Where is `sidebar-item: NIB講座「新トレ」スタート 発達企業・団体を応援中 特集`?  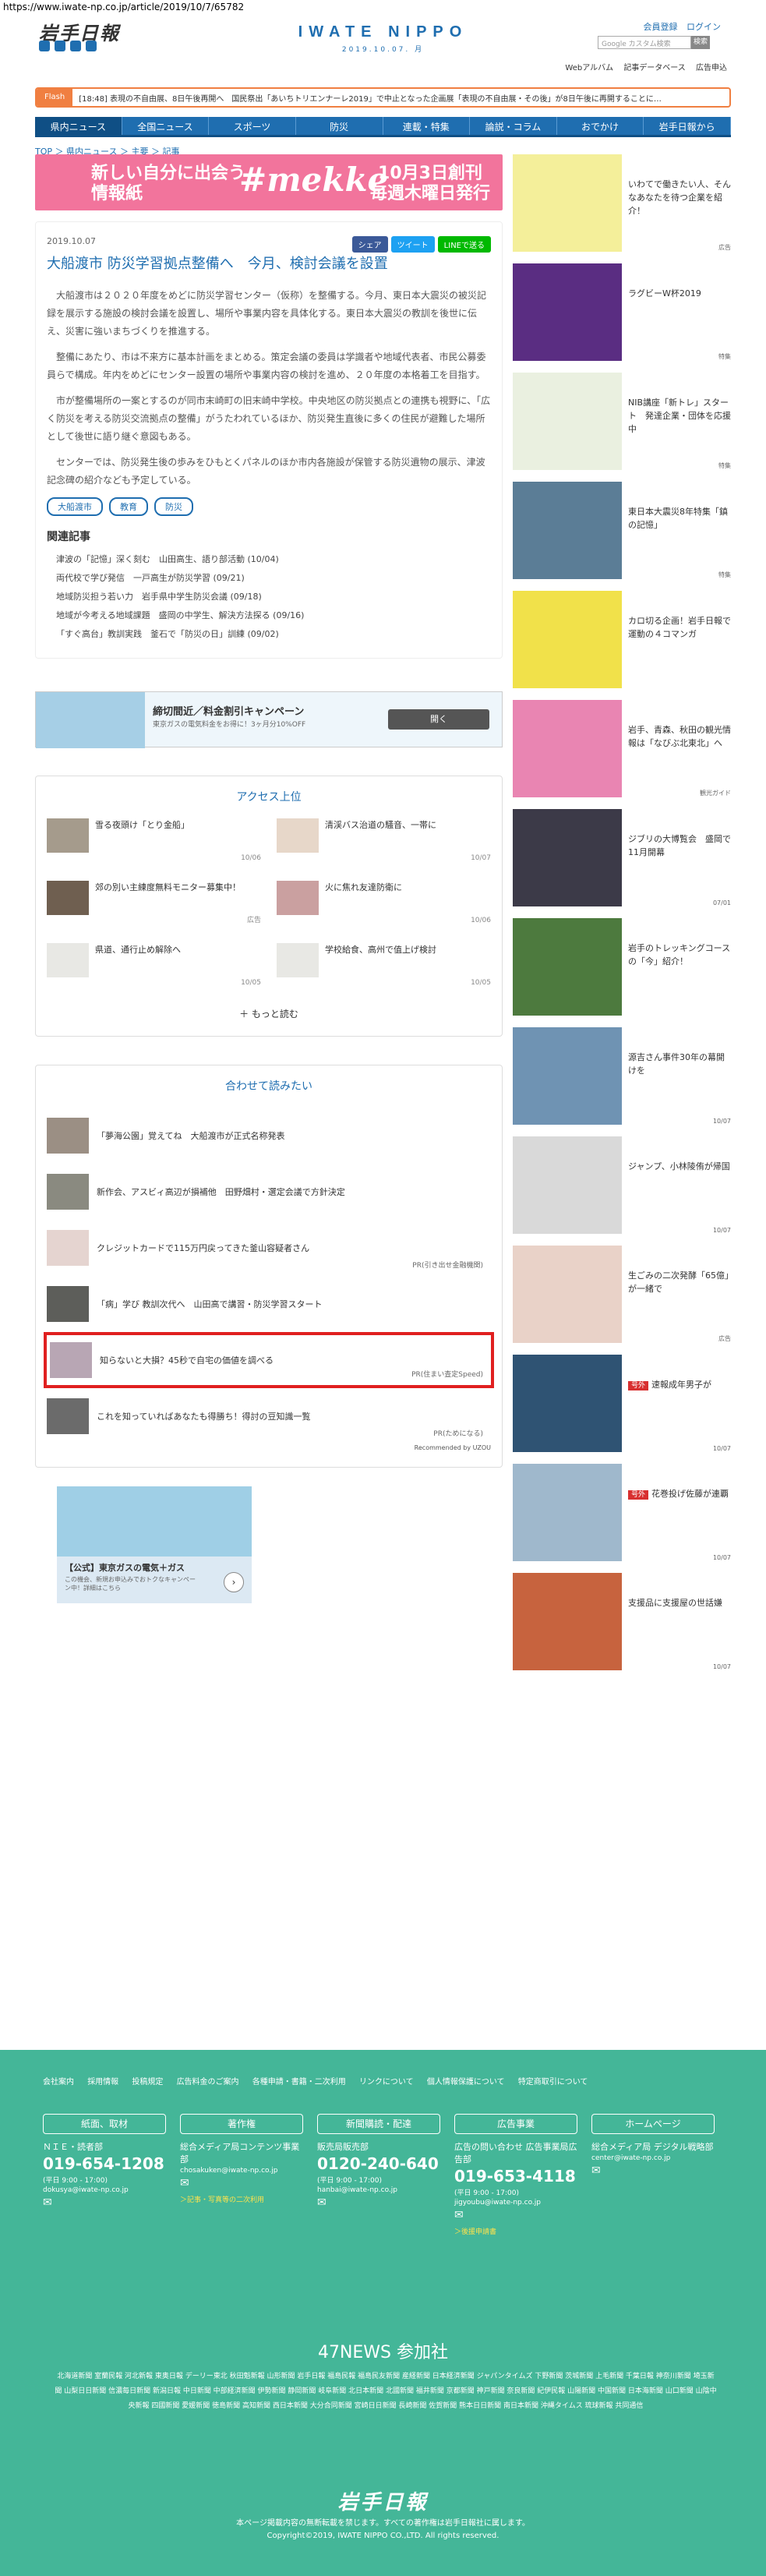
sidebar-item: NIB講座「新トレ」スタート 発達企業・団体を応援中 特集 is located at coordinates (622, 421).